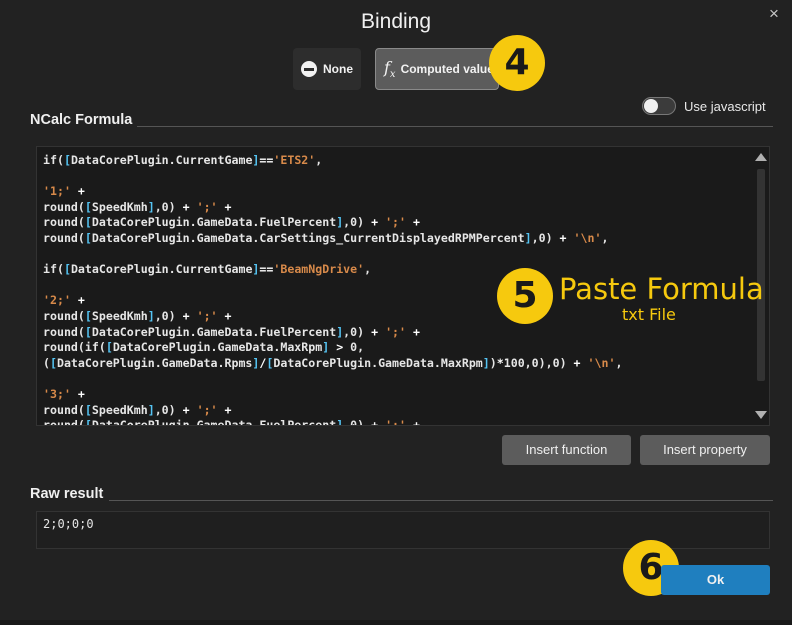 This screenshot has width=792, height=625. I want to click on toggle-knob, so click(651, 106).